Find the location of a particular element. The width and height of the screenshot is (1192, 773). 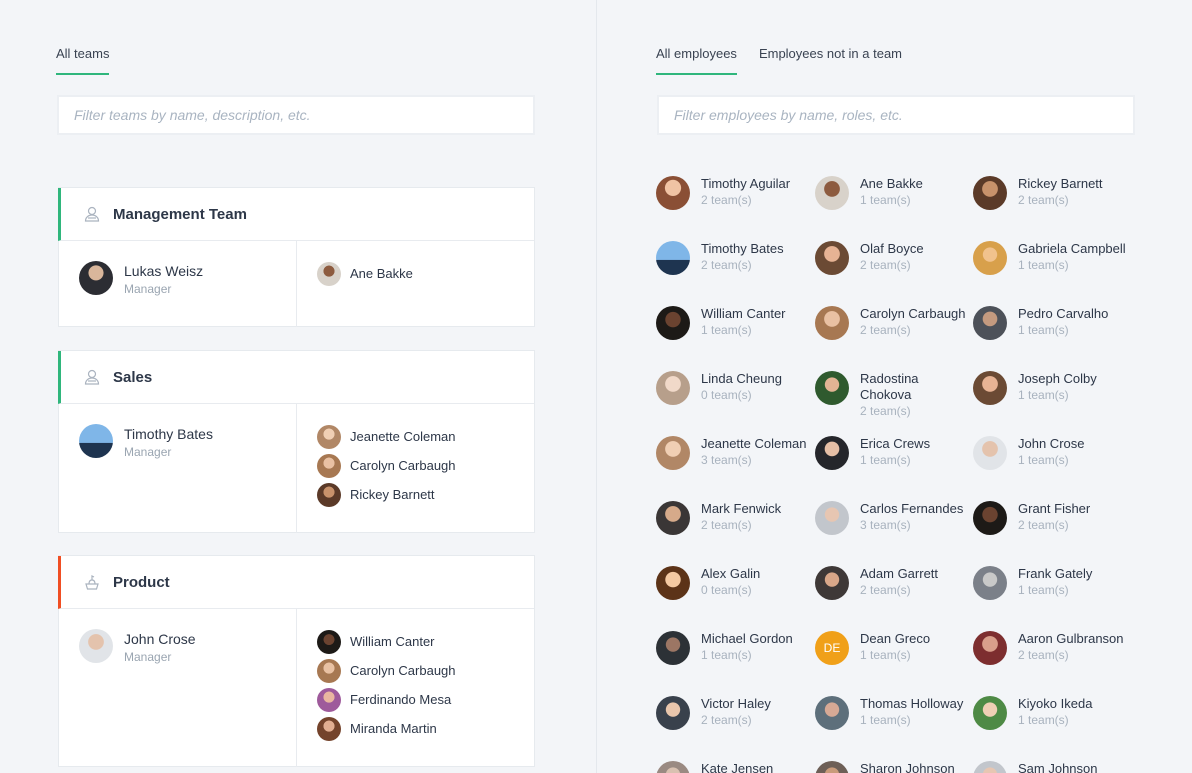

employee-item: Kate Jensen is located at coordinates (735, 767).